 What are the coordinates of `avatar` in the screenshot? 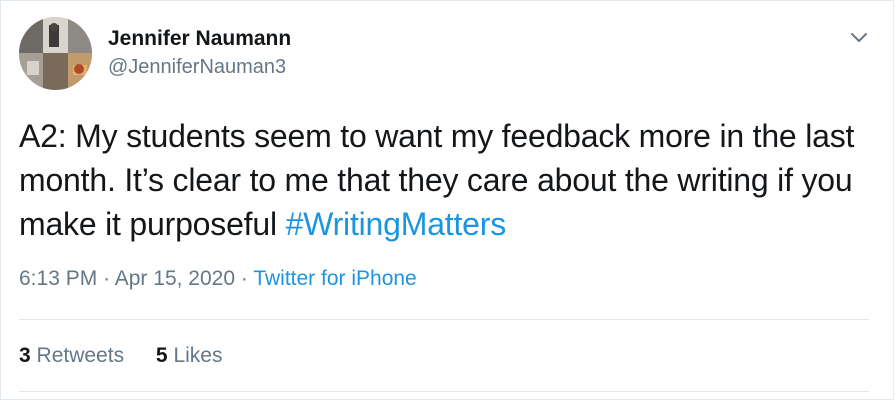 It's located at (55, 53).